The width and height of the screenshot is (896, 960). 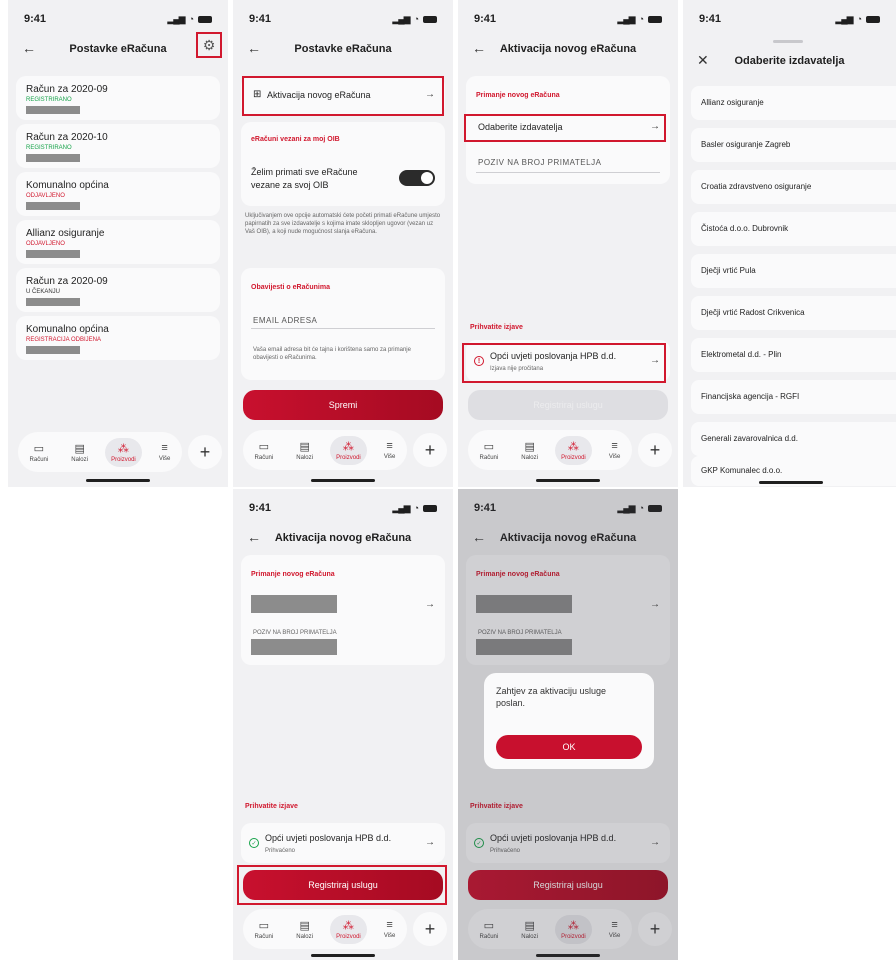 I want to click on divider, so click(x=343, y=328).